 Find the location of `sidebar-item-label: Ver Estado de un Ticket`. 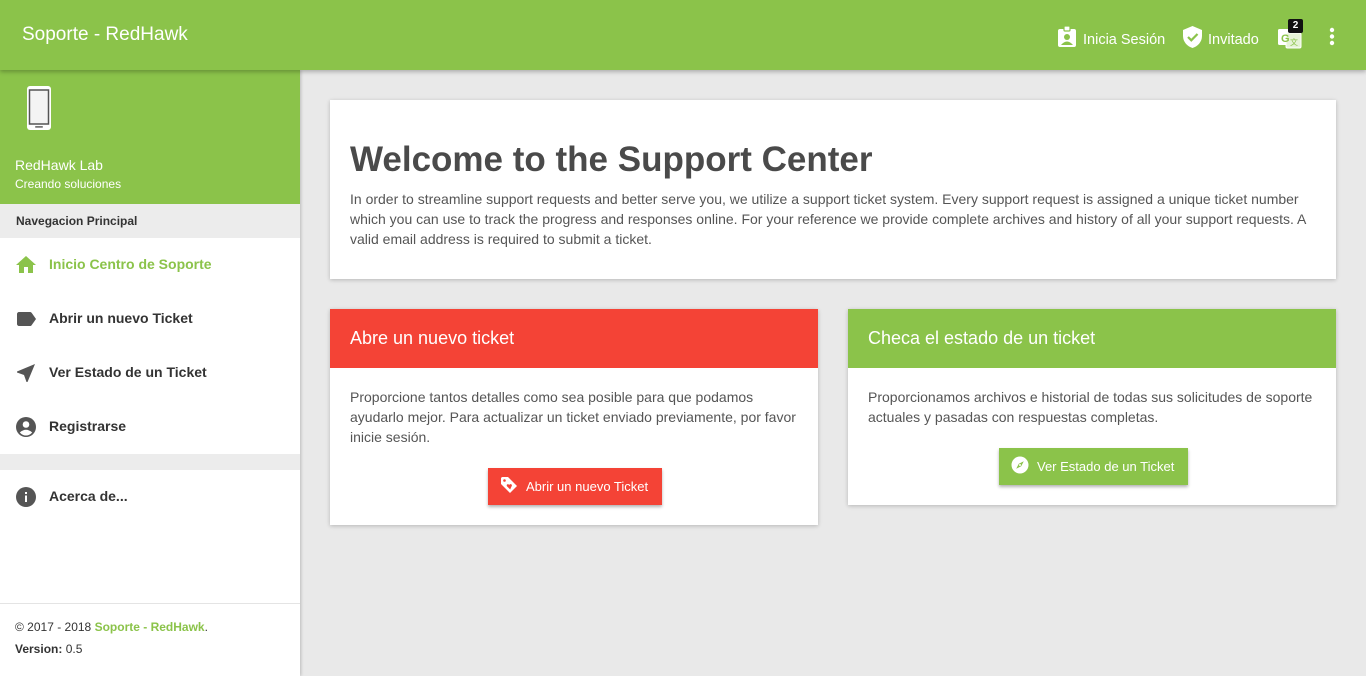

sidebar-item-label: Ver Estado de un Ticket is located at coordinates (128, 372).